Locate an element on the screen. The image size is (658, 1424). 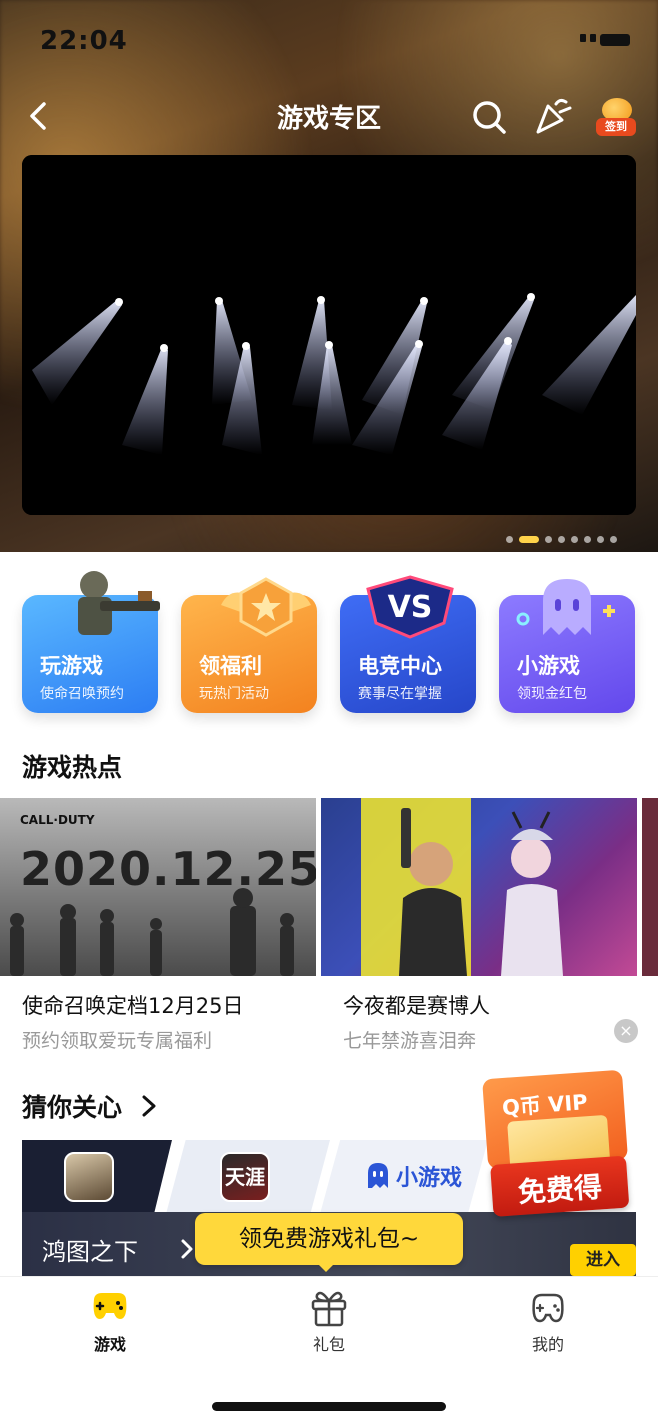
party-button is located at coordinates (552, 116).